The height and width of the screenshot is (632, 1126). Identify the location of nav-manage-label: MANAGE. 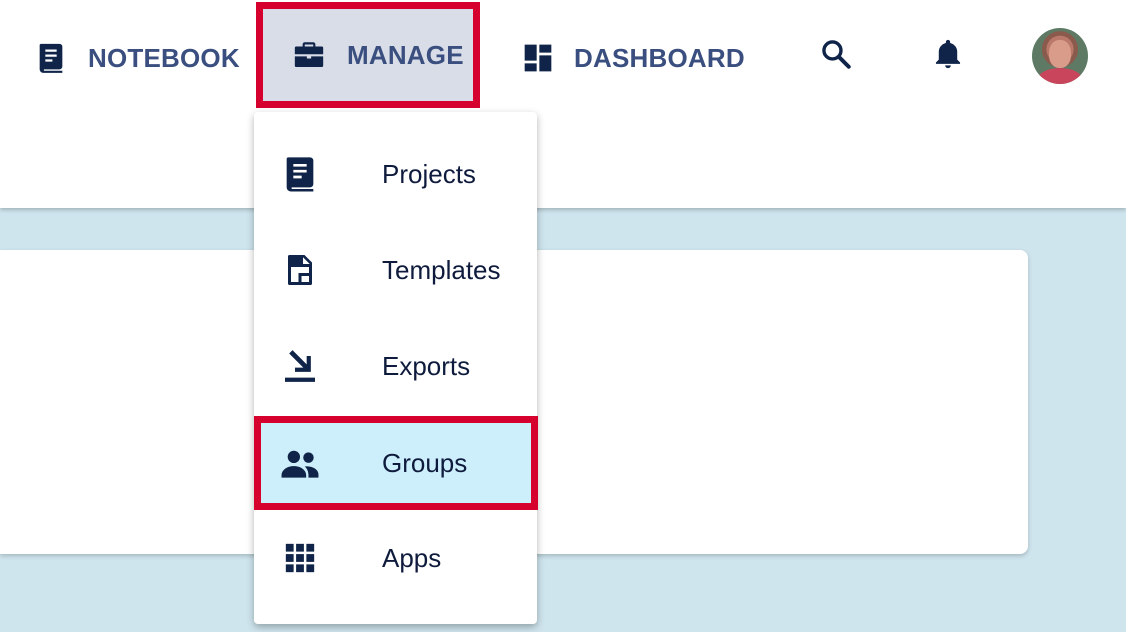
(405, 54).